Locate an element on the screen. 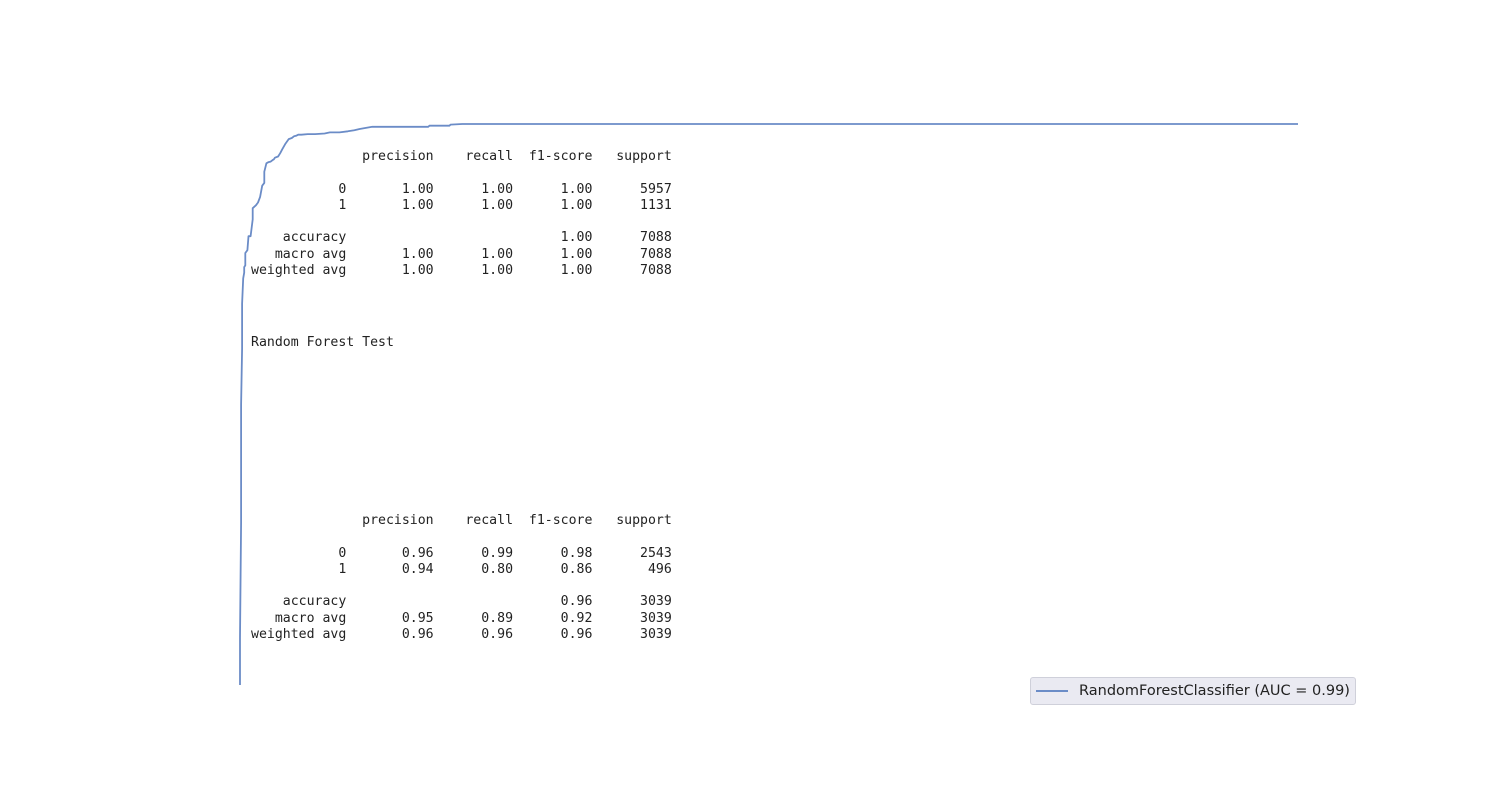  report-line: 0 0.96 0.99 0.98 2543 is located at coordinates (461, 553).